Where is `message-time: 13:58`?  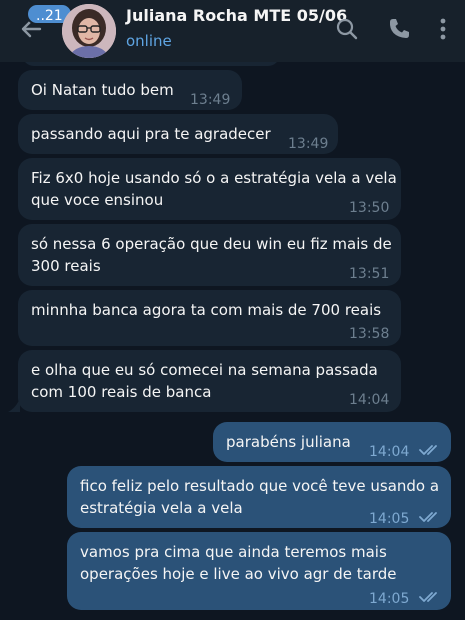 message-time: 13:58 is located at coordinates (369, 334).